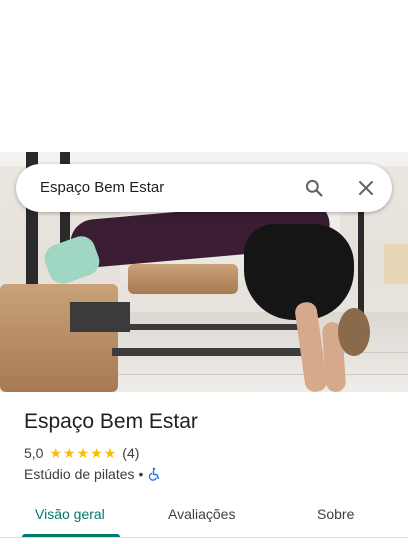 The width and height of the screenshot is (408, 544). I want to click on category-row: Estúdio de pilates •, so click(92, 474).